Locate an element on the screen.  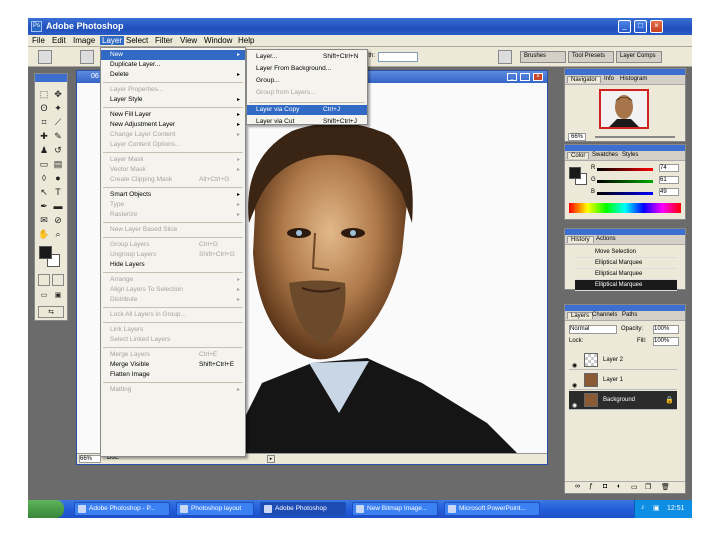
start-button is located at coordinates (46, 509).